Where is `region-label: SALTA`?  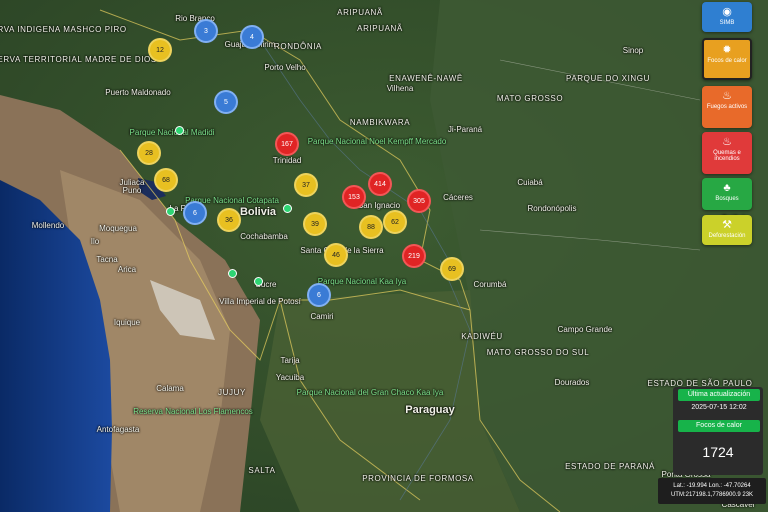 region-label: SALTA is located at coordinates (262, 470).